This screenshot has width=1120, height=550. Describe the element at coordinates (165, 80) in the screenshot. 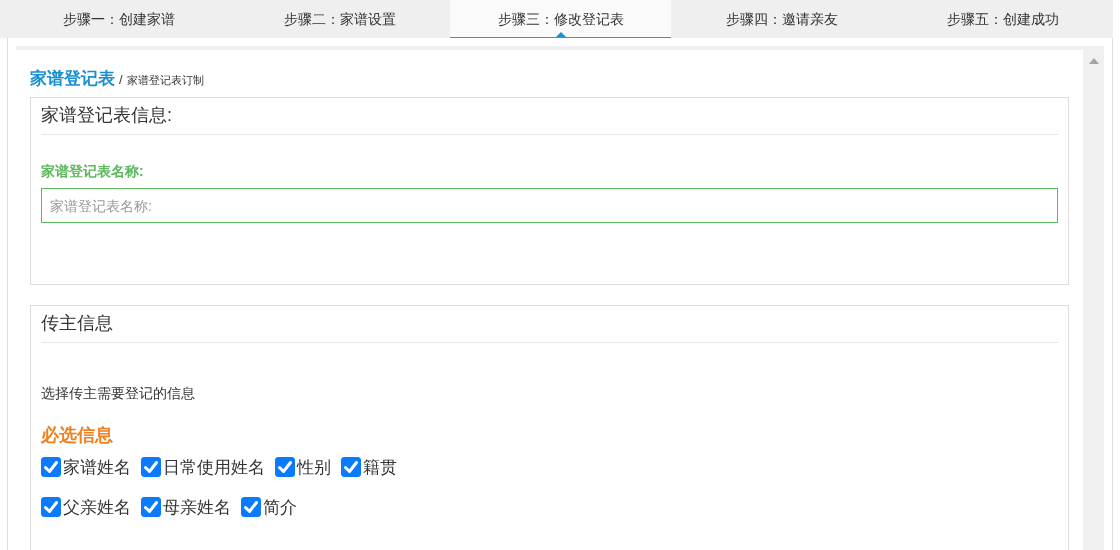

I see `breadcrumb-subtitle: 家谱登记表订制` at that location.